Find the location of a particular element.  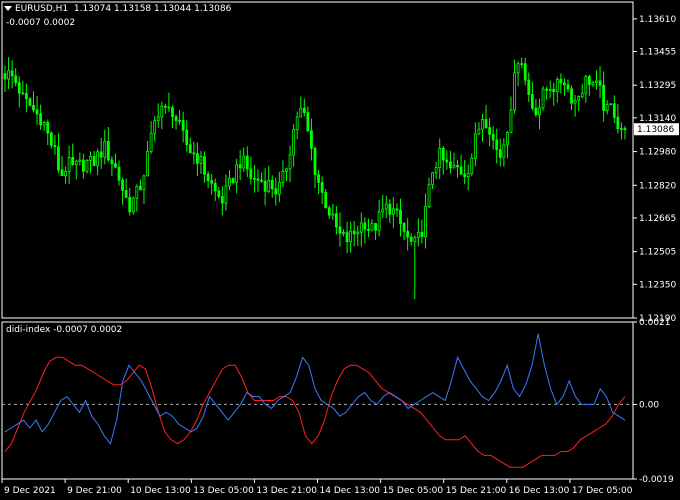

time-tick-label: 9 Dec 21:00 is located at coordinates (94, 491).